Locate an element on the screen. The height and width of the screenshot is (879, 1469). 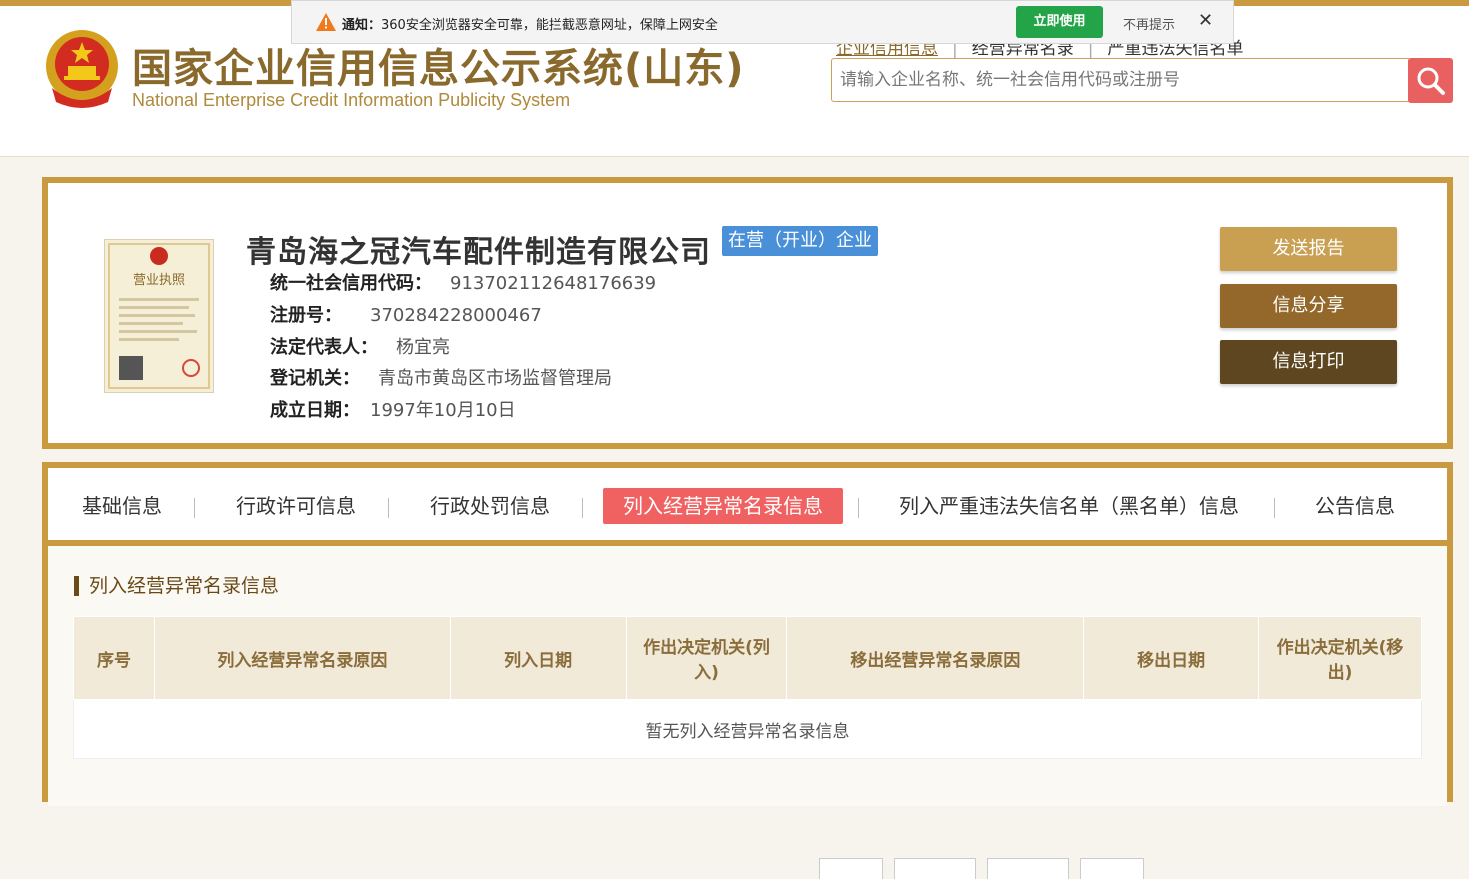
info-row-reg-no: 注册号： 370284228000467 is located at coordinates (406, 314).